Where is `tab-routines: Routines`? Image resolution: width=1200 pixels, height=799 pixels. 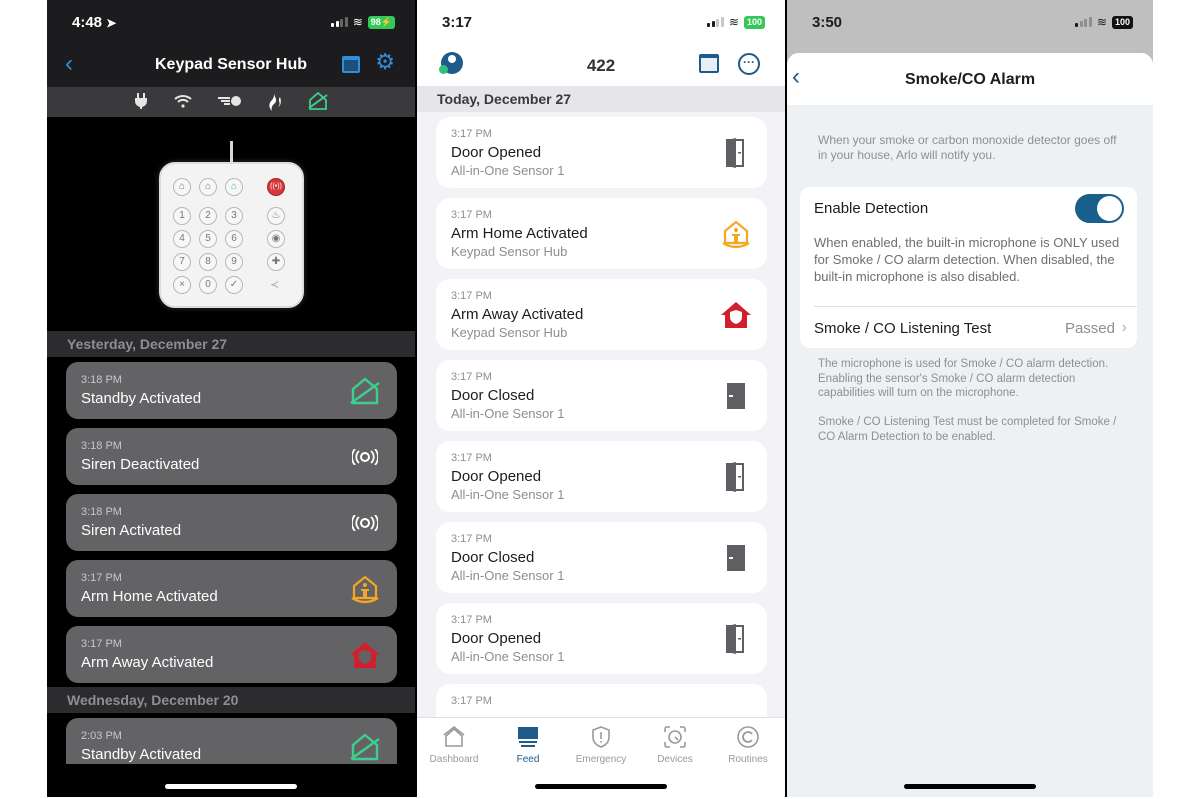 tab-routines: Routines is located at coordinates (748, 744).